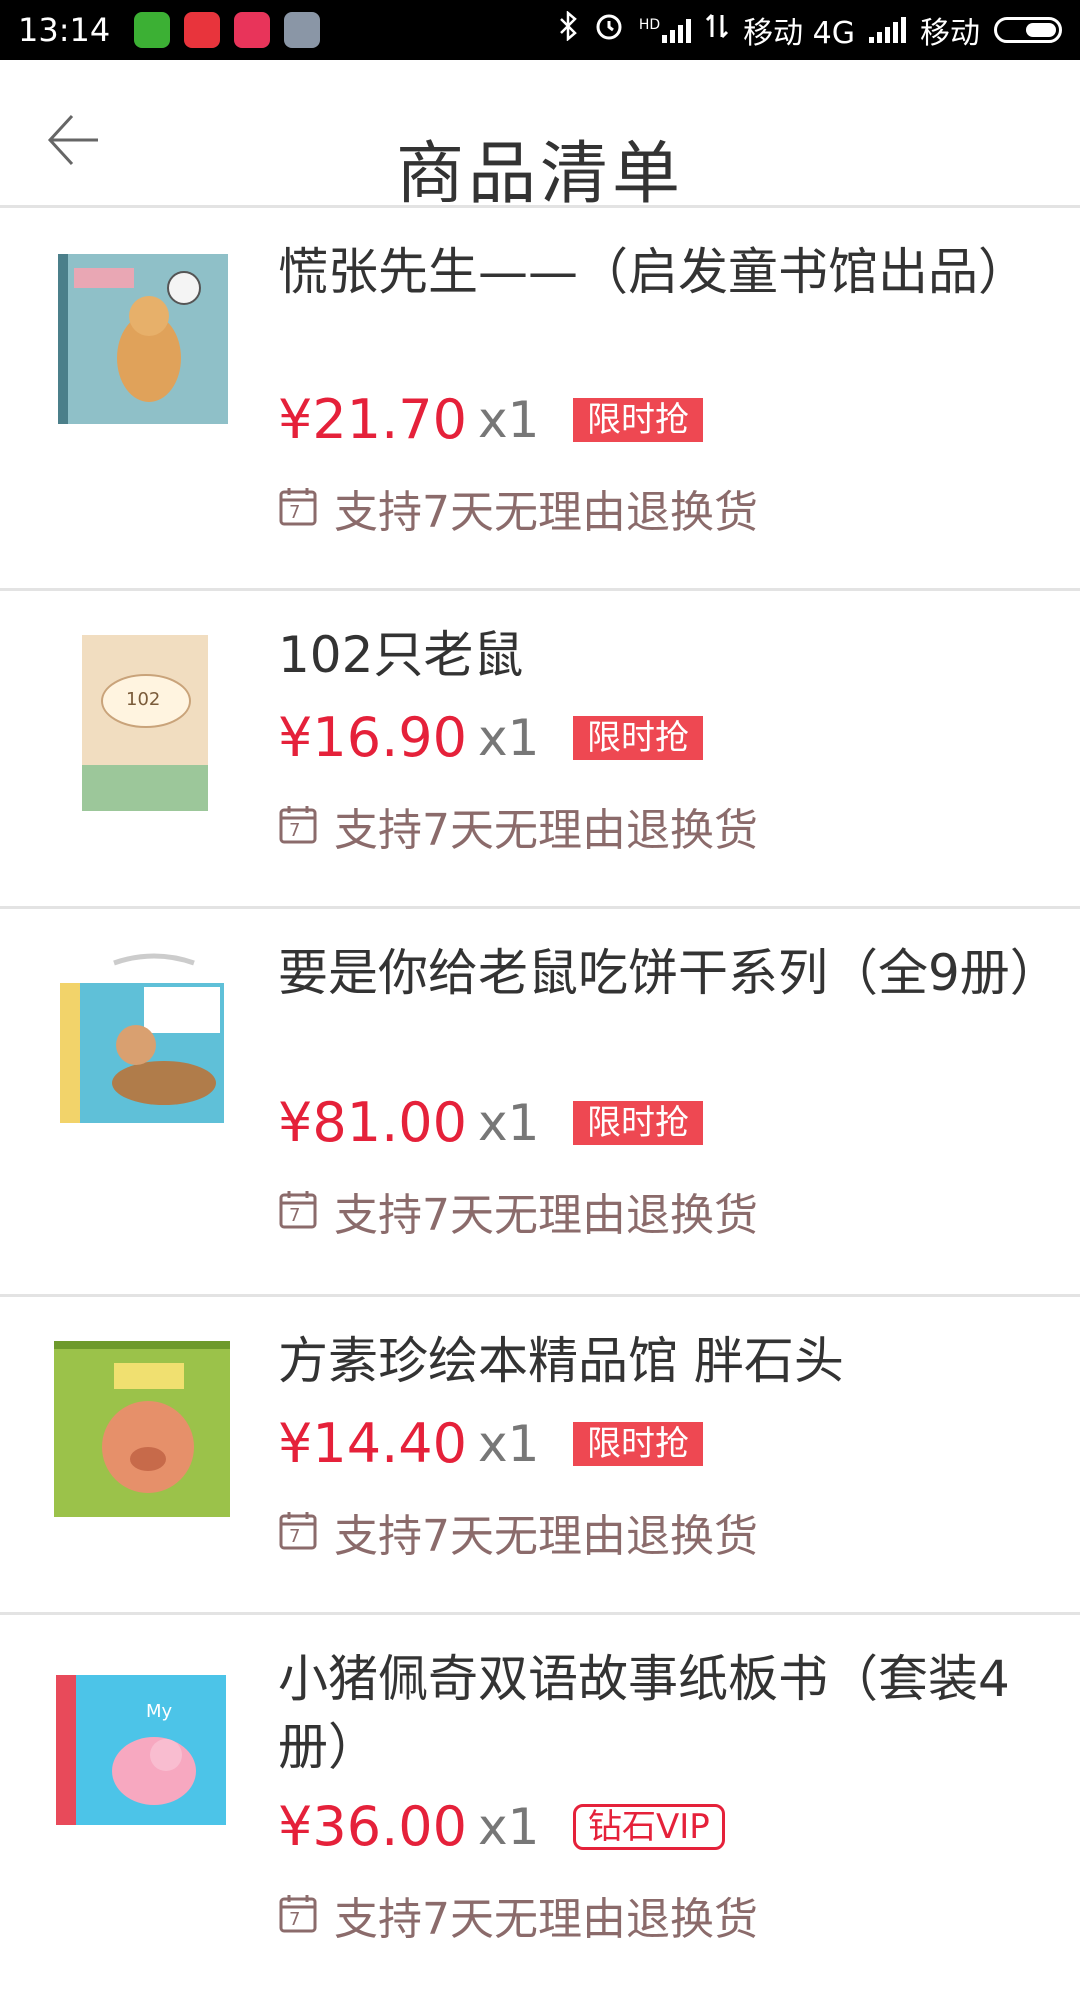  Describe the element at coordinates (658, 1713) in the screenshot. I see `product-title: 小猪佩奇双语故事纸板书（套装4册）` at that location.